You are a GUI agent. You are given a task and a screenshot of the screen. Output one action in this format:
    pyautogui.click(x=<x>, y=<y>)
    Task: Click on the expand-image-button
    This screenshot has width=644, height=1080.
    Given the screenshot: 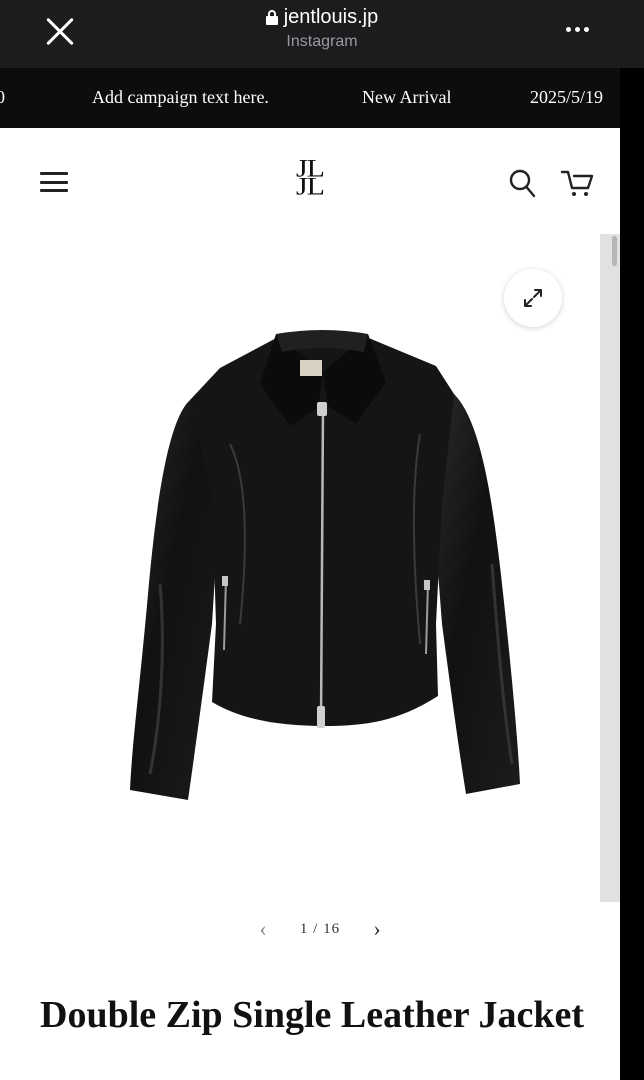 What is the action you would take?
    pyautogui.click(x=533, y=298)
    